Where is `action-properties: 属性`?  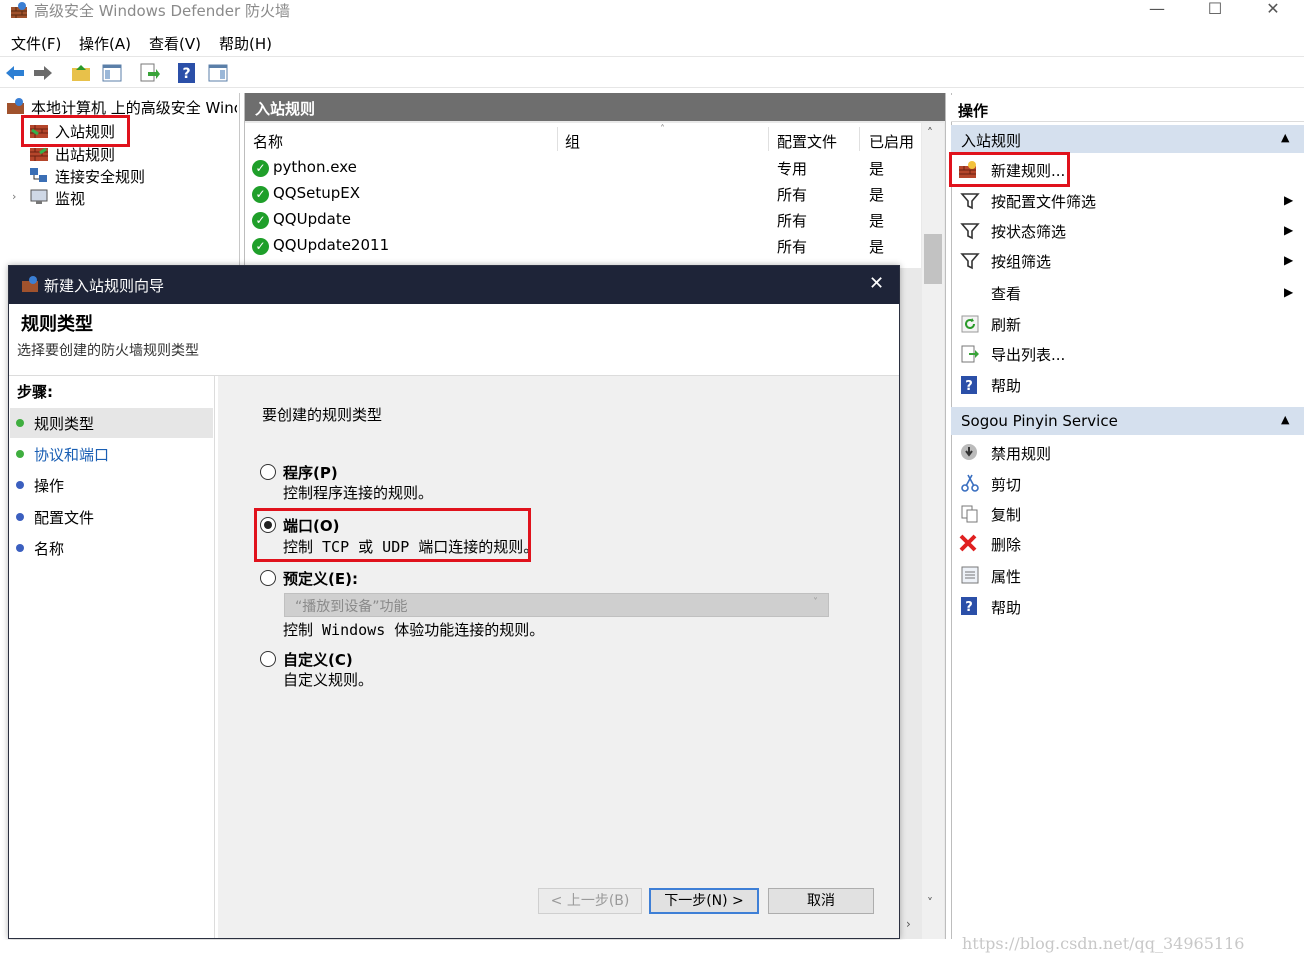
action-properties: 属性 is located at coordinates (1006, 576).